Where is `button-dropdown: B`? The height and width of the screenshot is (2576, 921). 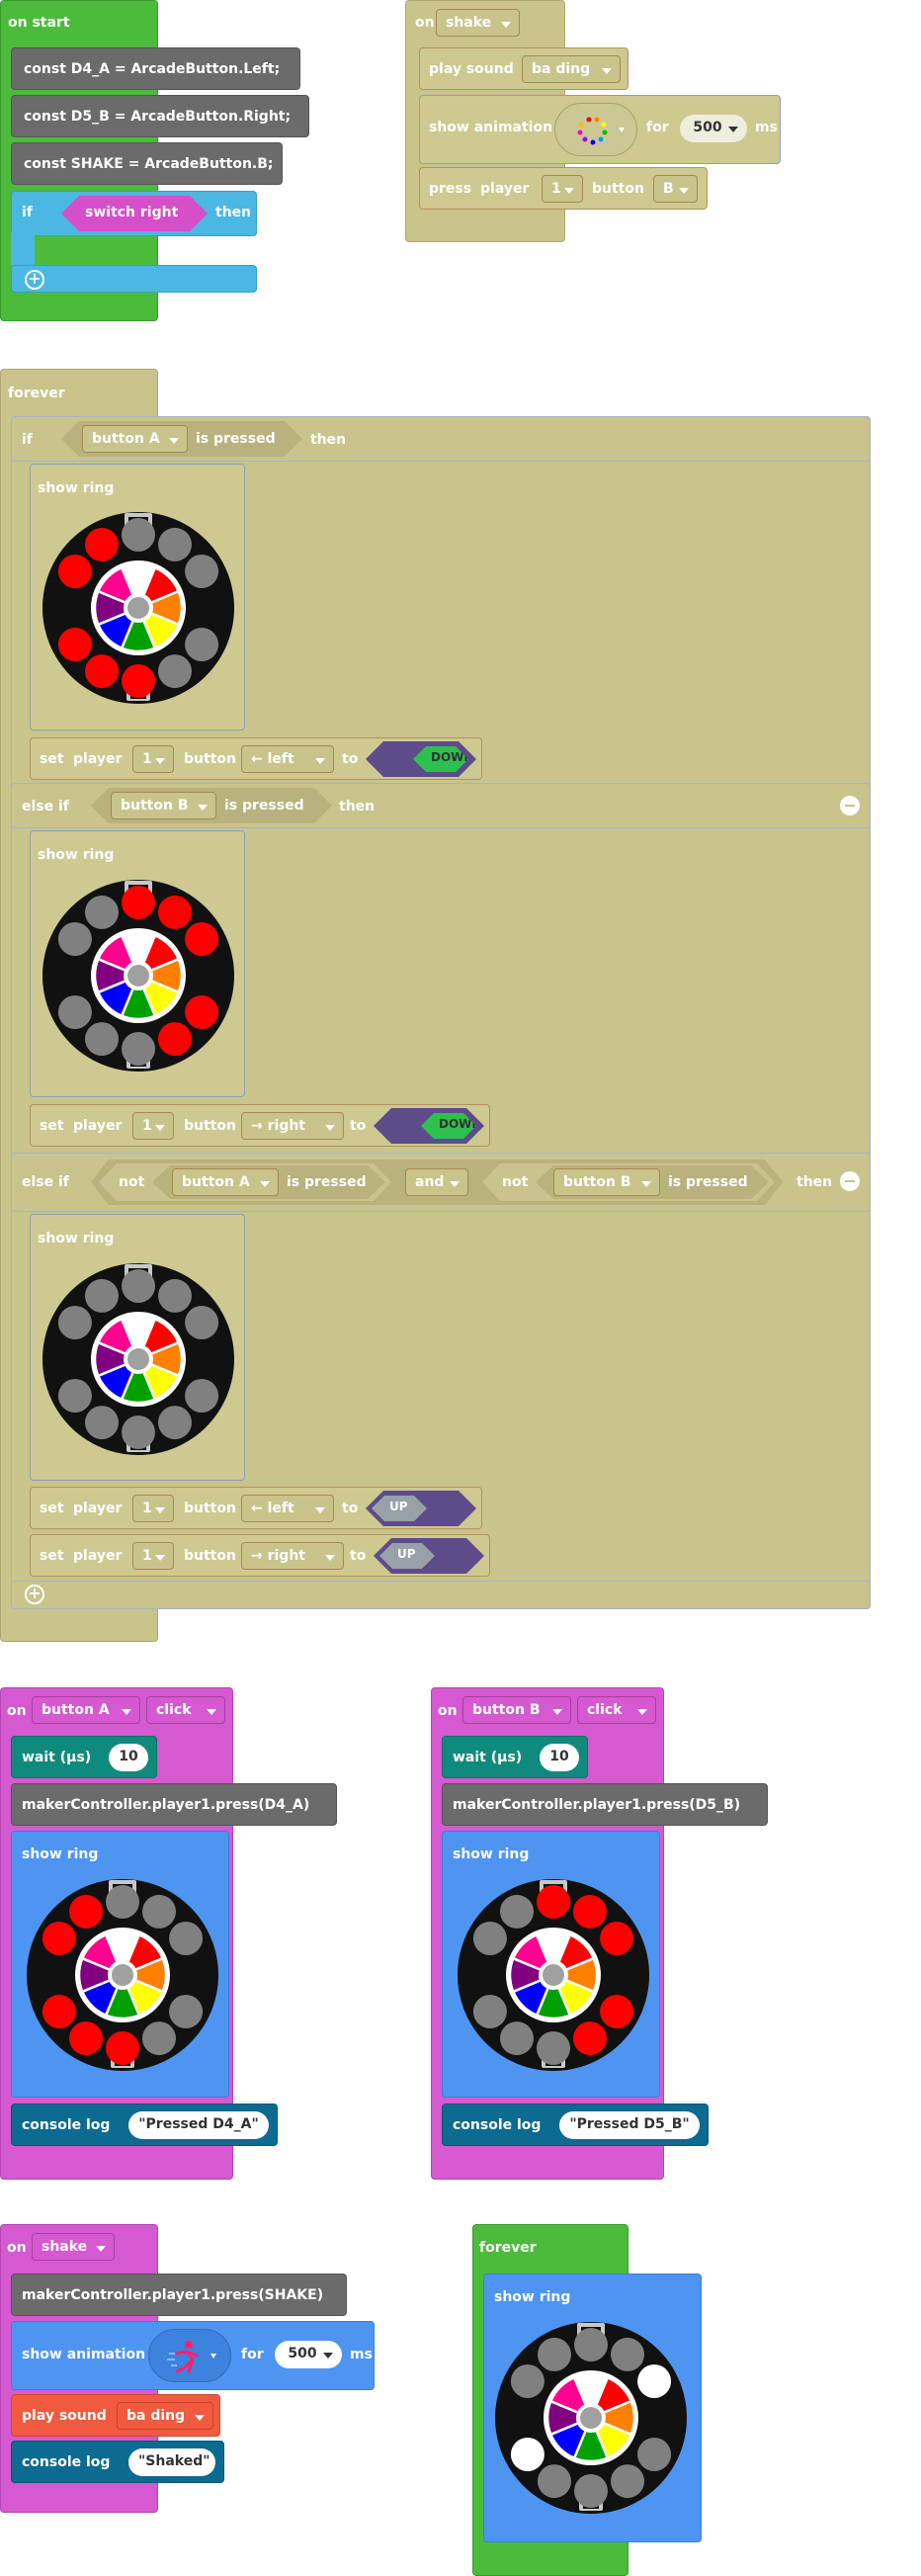 button-dropdown: B is located at coordinates (675, 189).